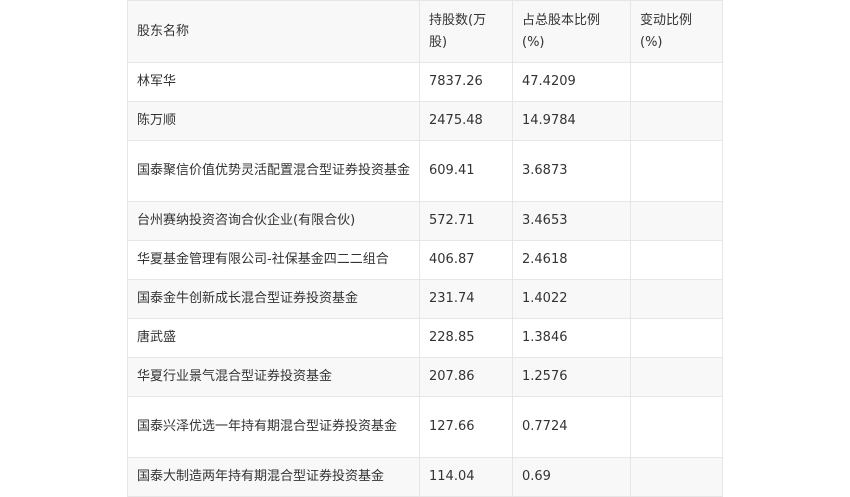  I want to click on cell-ratio: 0.7724, so click(571, 427).